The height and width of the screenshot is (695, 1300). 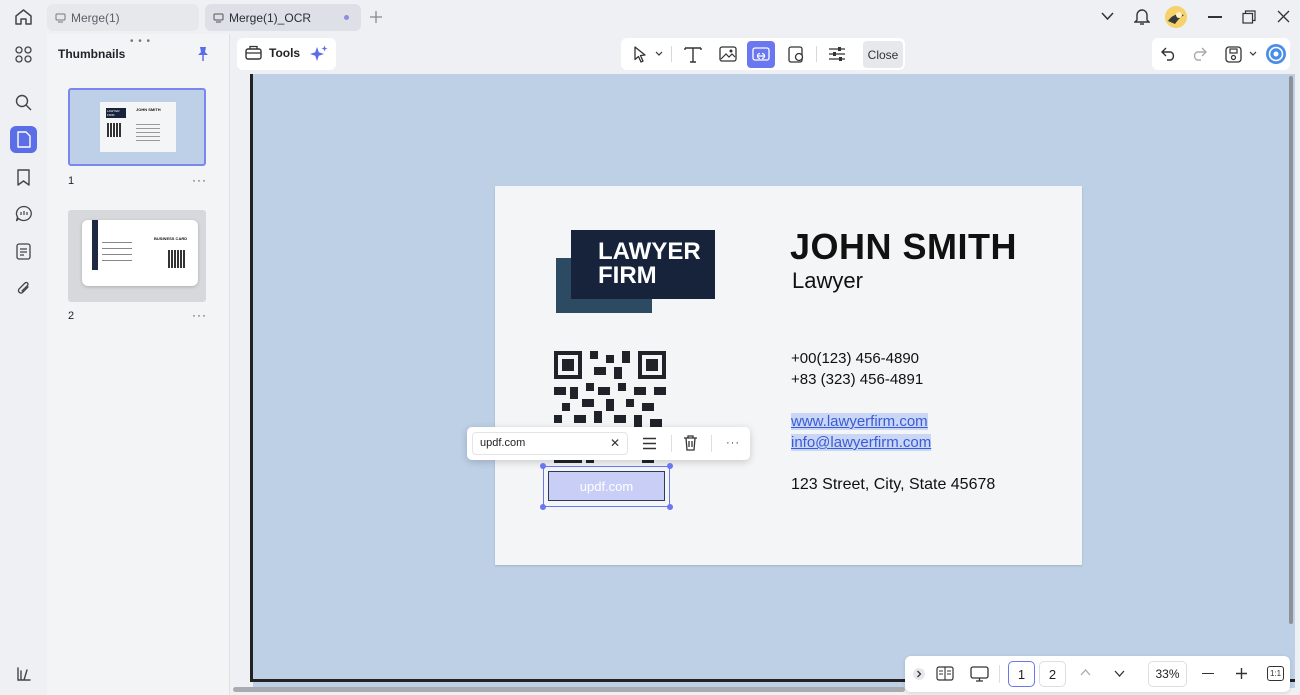 I want to click on actual-size-button: 1:1, so click(x=1275, y=673).